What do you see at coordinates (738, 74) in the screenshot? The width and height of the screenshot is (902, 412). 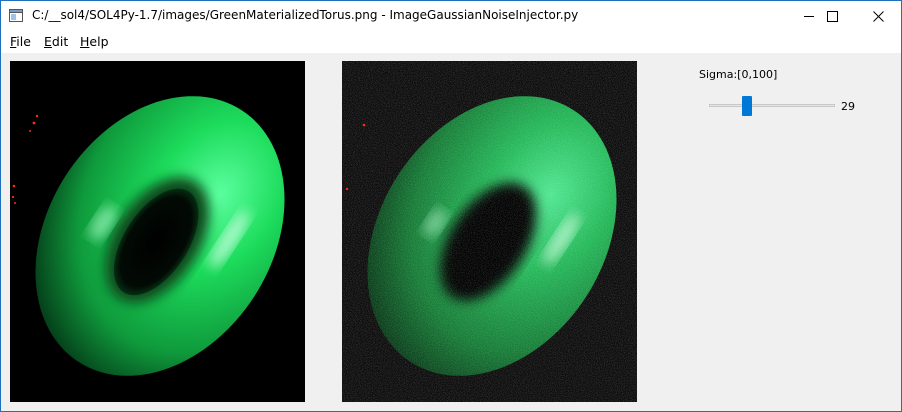 I see `sigma-label: Sigma:[0,100]` at bounding box center [738, 74].